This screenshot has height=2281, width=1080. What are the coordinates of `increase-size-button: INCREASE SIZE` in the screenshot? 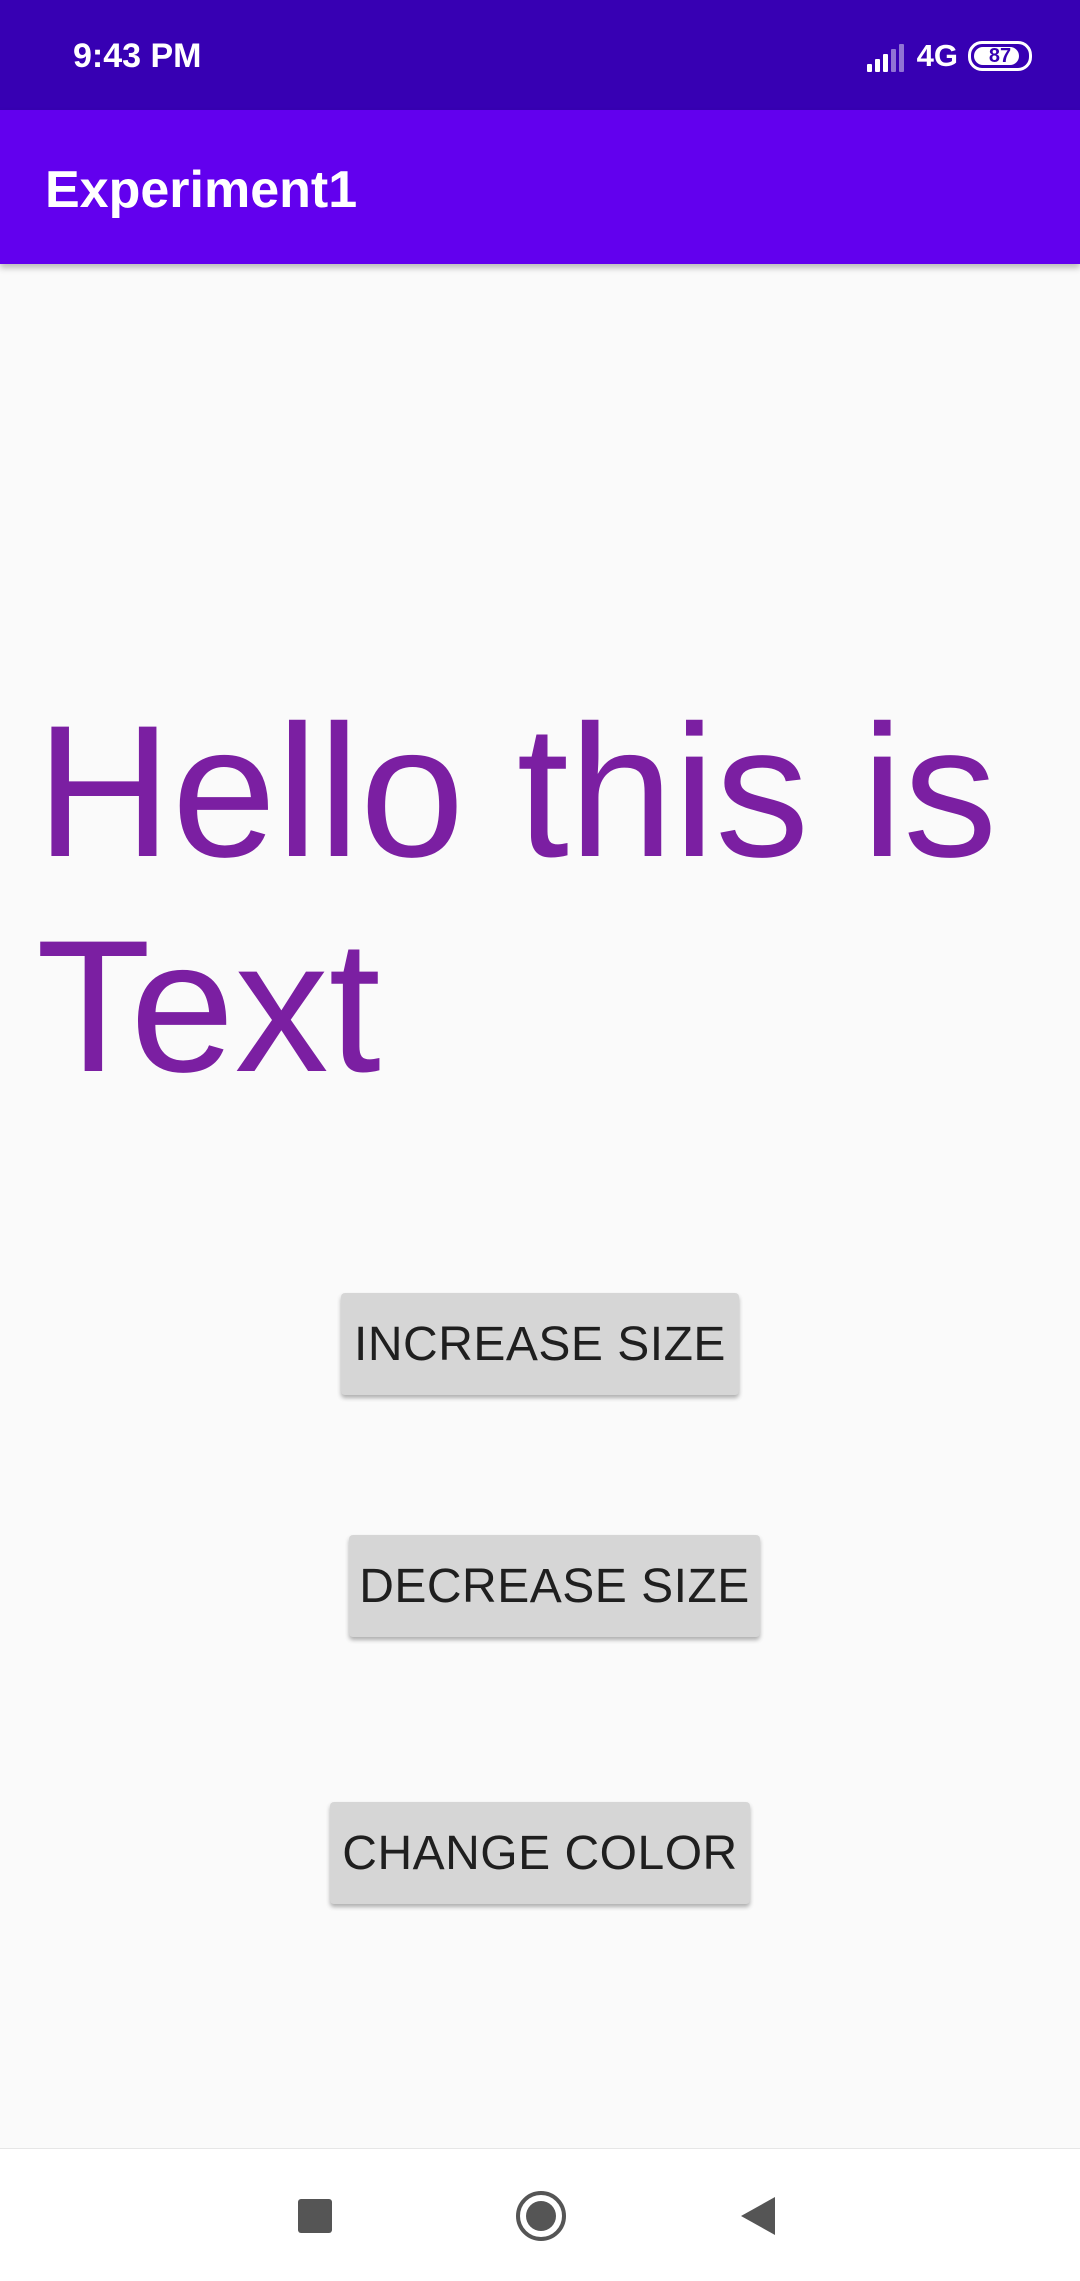 It's located at (540, 1344).